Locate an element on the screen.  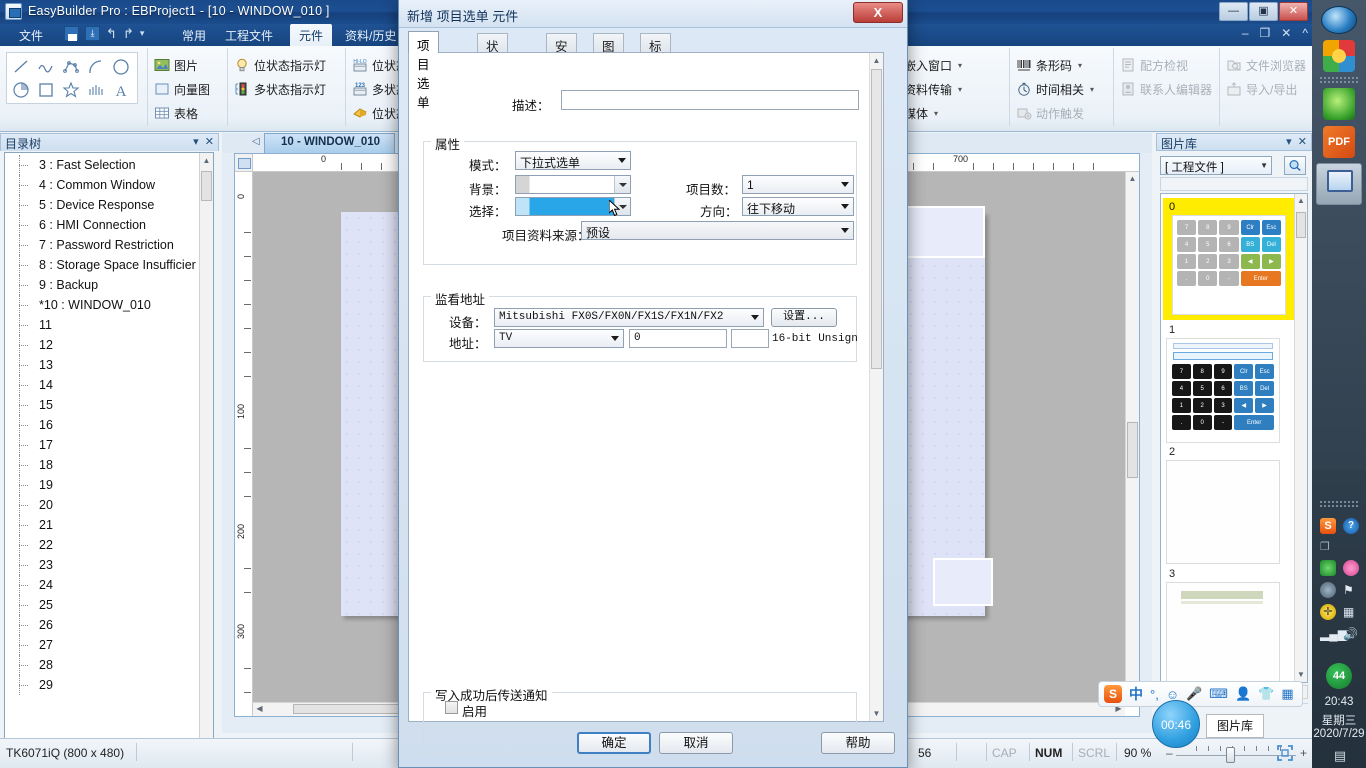
text-icon: A is located at coordinates (121, 90).